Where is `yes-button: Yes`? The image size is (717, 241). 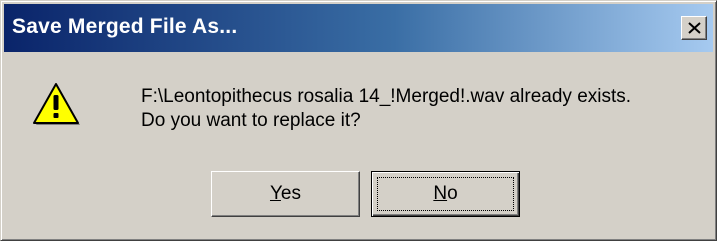 yes-button: Yes is located at coordinates (285, 194).